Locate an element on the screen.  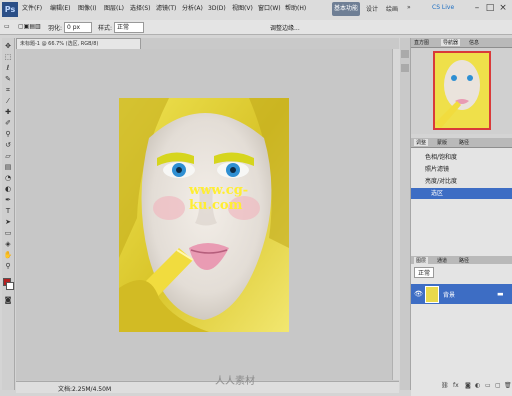
blur-tool-icon: ◔ is located at coordinates (8, 178).